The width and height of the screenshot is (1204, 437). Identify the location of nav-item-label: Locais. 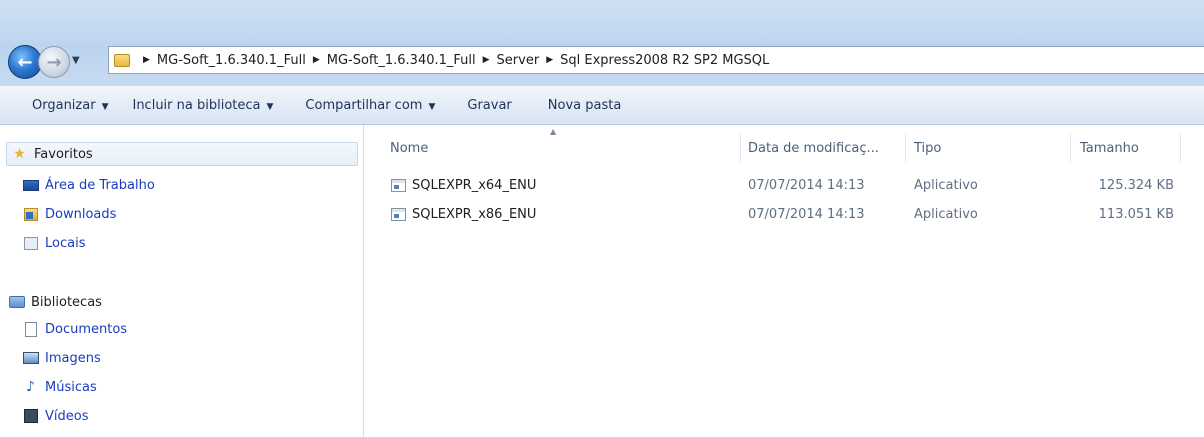
(65, 243).